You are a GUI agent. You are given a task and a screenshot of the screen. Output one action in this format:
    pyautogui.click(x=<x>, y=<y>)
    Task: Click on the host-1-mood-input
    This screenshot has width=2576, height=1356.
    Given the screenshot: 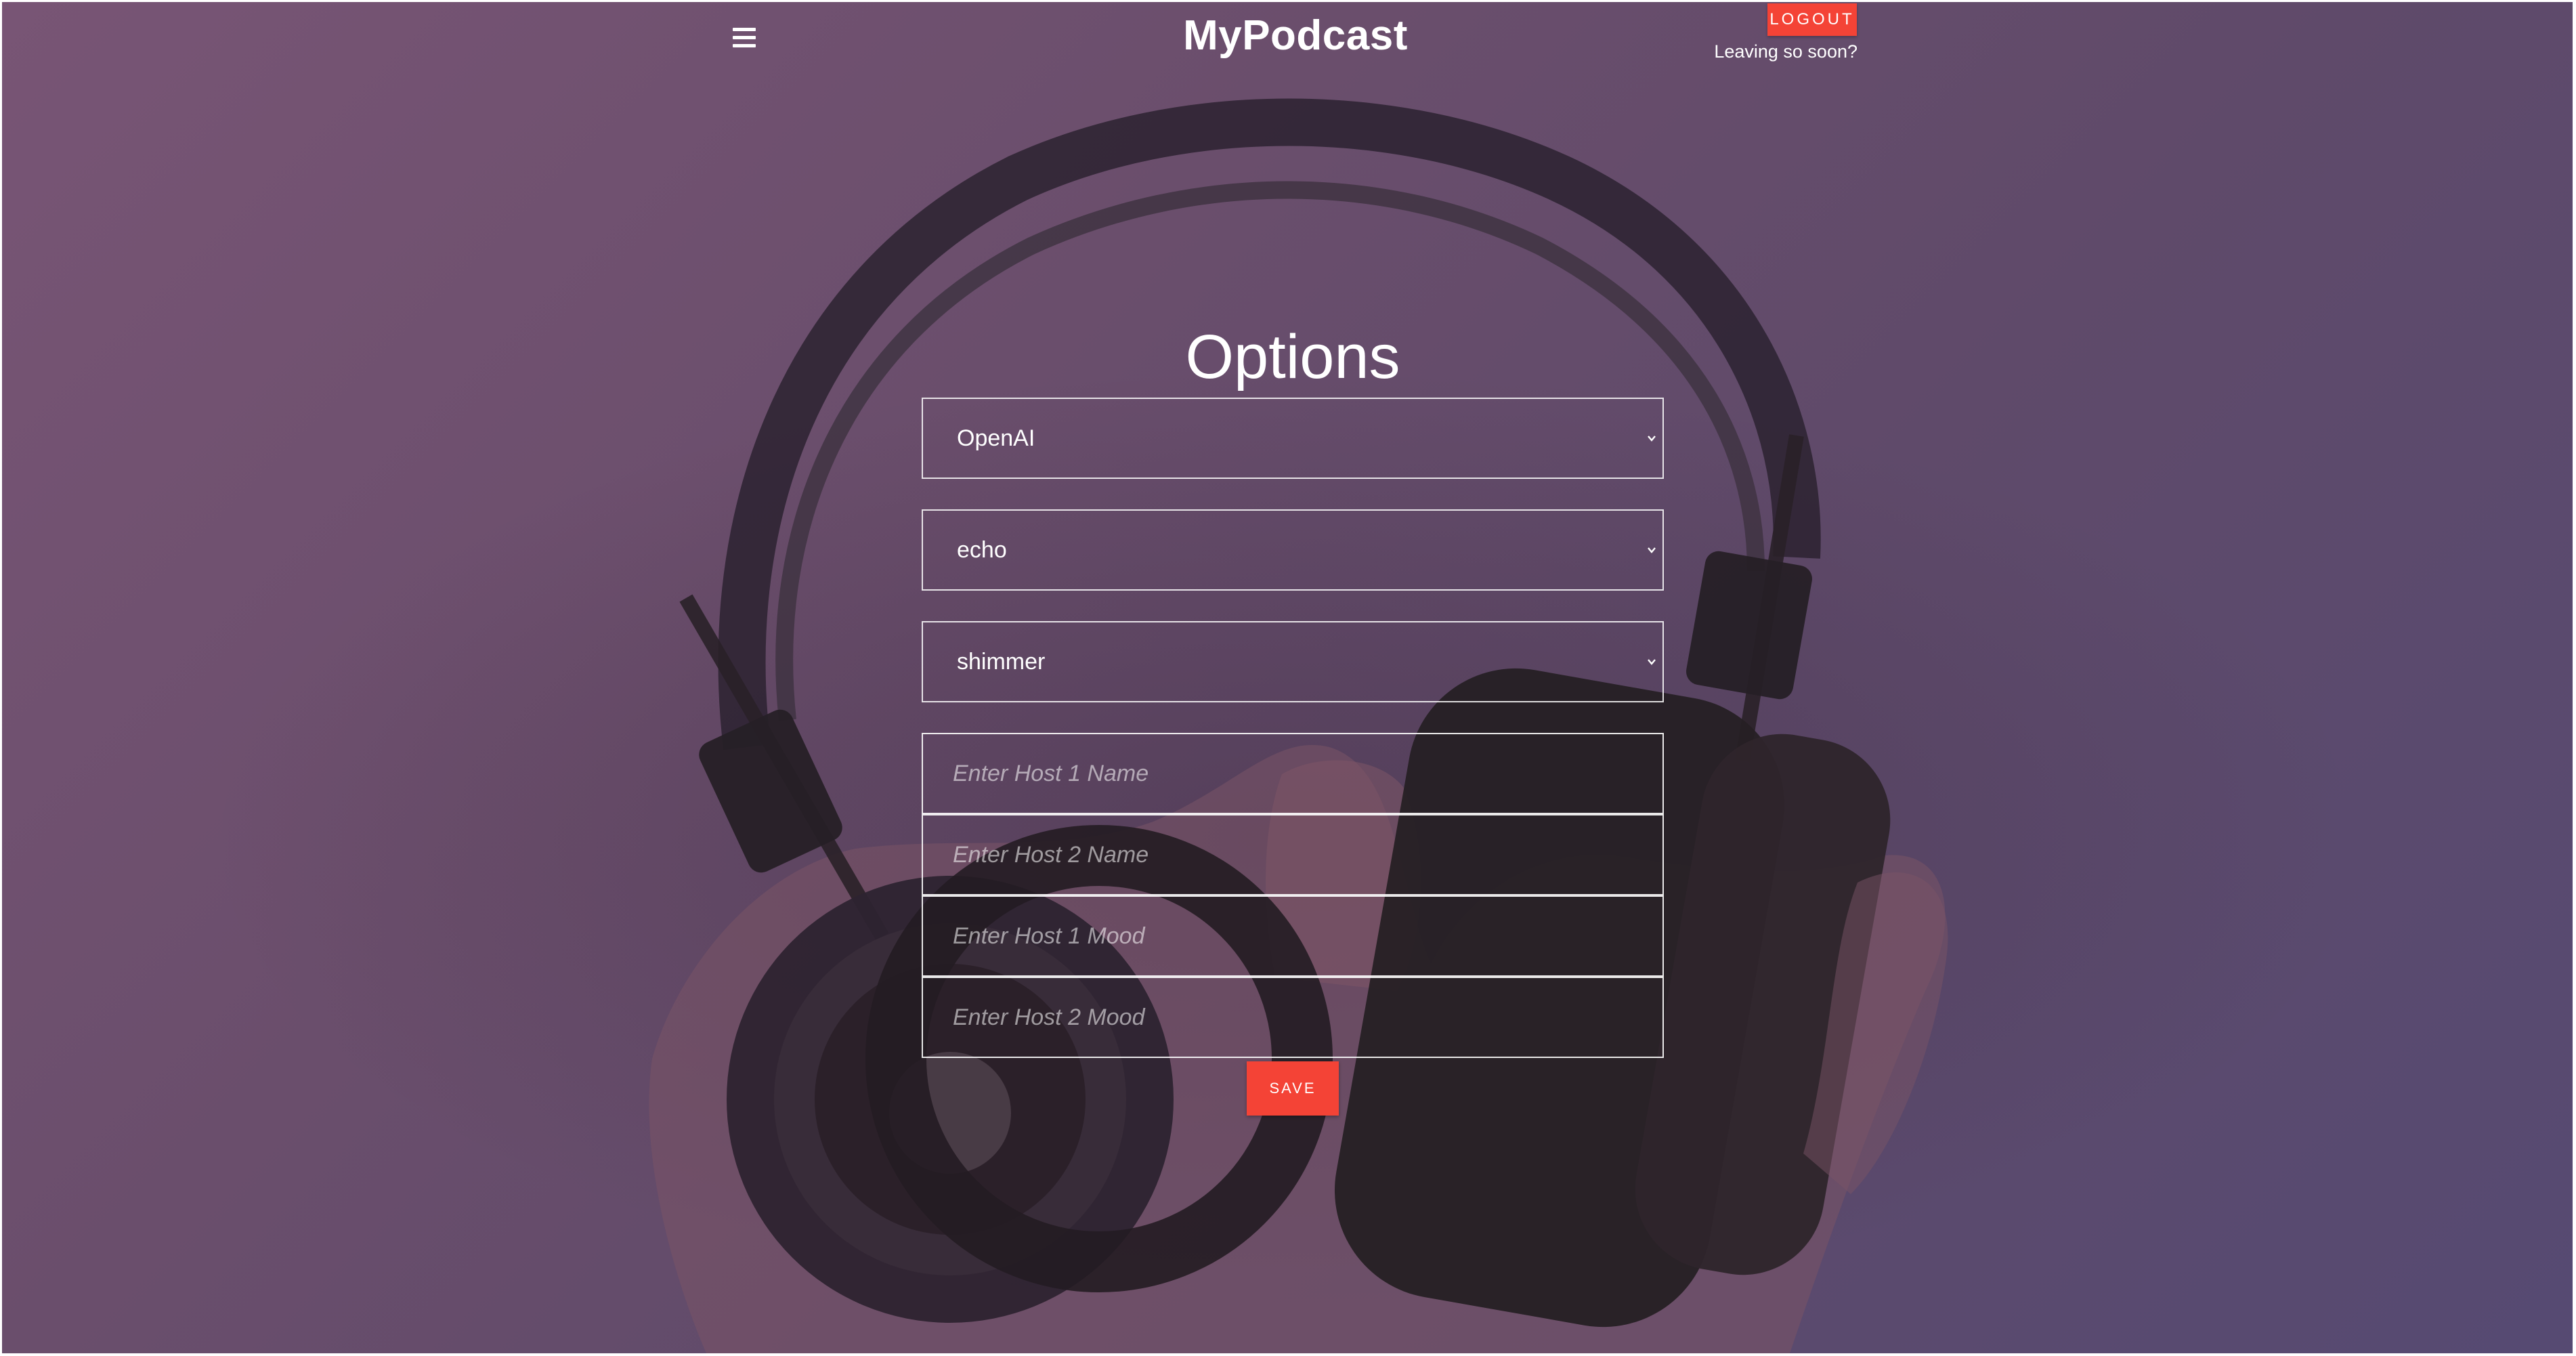 What is the action you would take?
    pyautogui.click(x=1293, y=936)
    